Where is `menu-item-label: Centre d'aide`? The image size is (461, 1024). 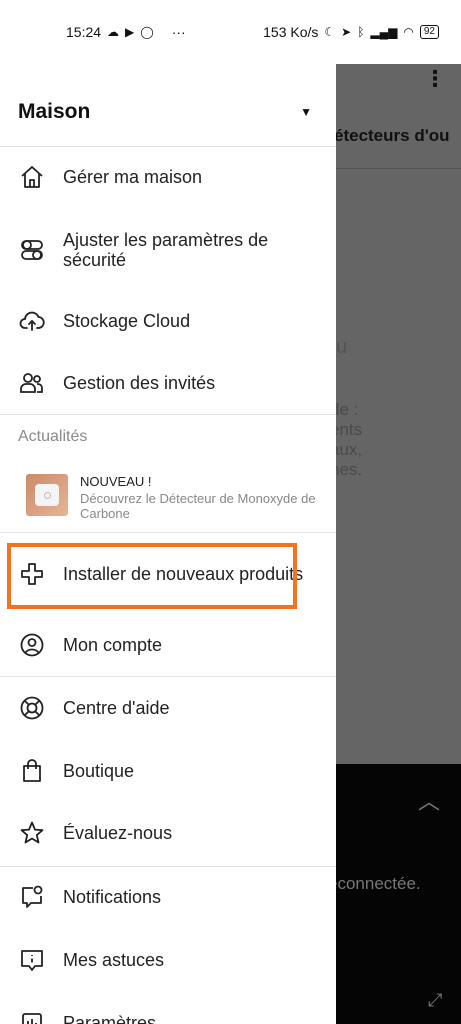
menu-item-label: Centre d'aide is located at coordinates (116, 708).